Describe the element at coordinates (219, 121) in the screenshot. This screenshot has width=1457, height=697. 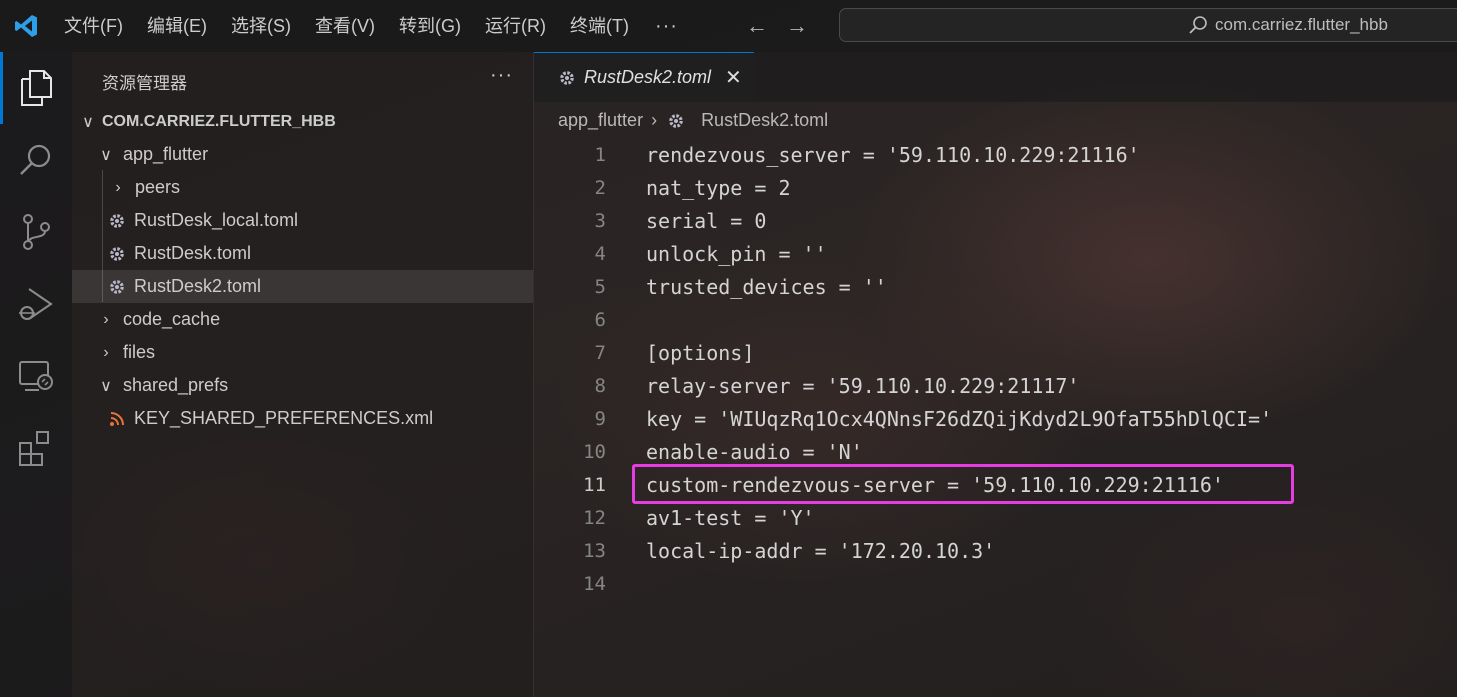
I see `root-folder-label: COM.CARRIEZ.FLUTTER_HBB` at that location.